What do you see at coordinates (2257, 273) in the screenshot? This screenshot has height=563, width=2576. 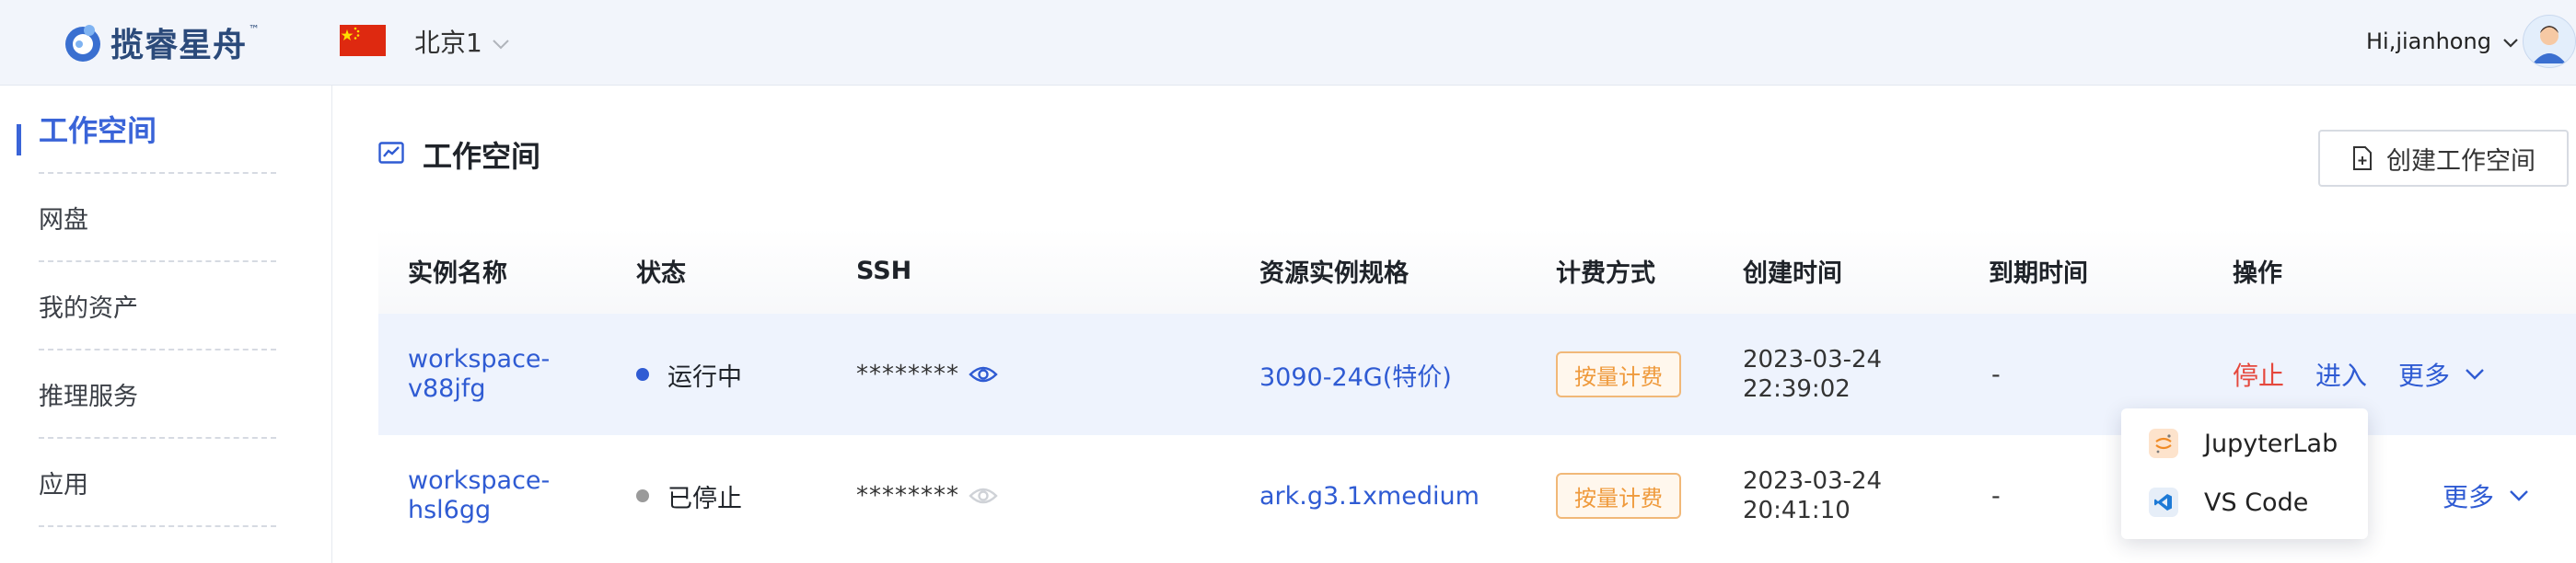 I see `column-header: 操作` at bounding box center [2257, 273].